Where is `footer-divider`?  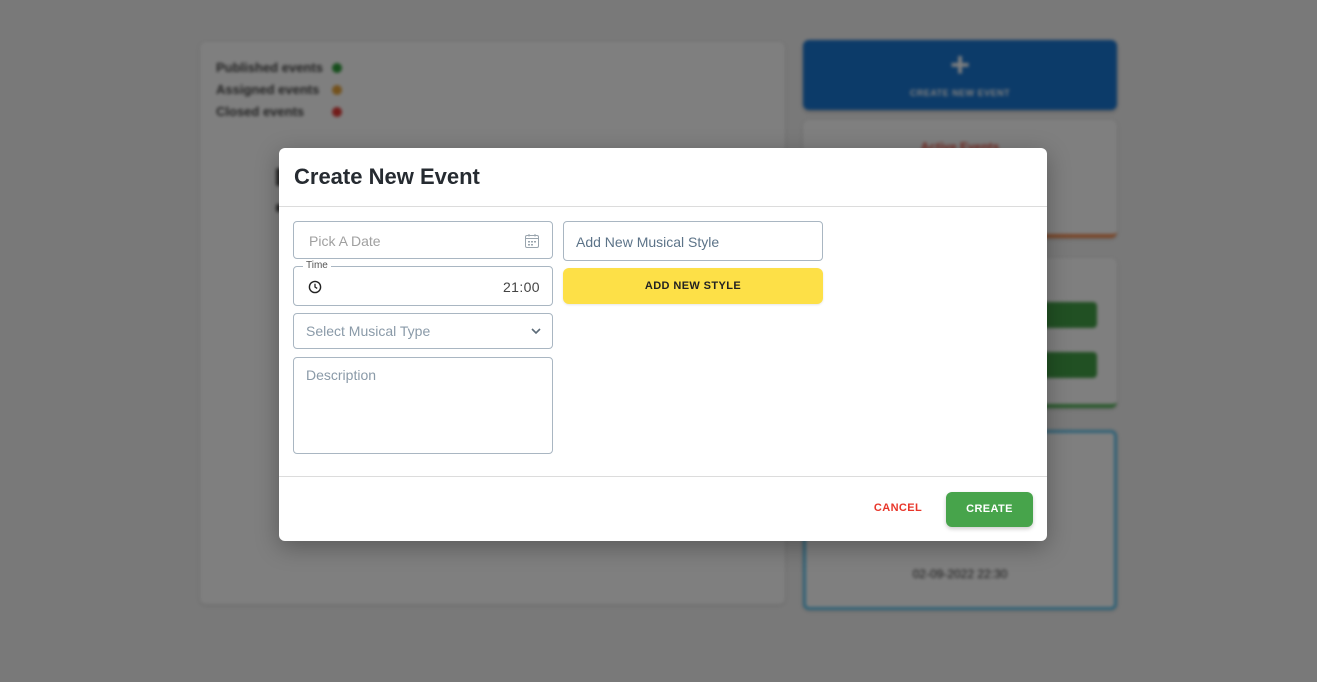
footer-divider is located at coordinates (663, 476).